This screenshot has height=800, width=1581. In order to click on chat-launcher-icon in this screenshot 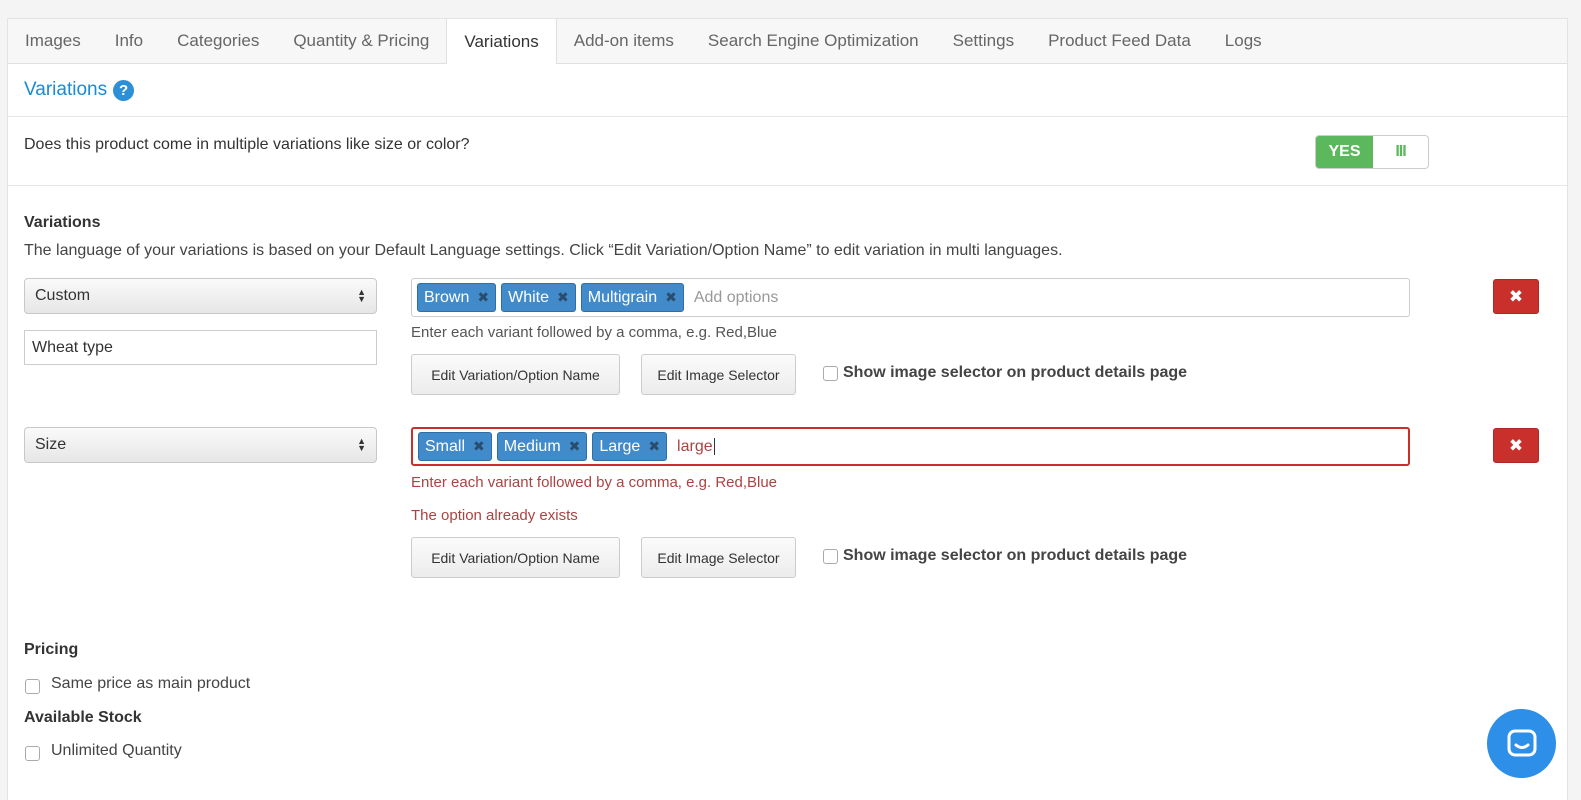, I will do `click(1521, 743)`.